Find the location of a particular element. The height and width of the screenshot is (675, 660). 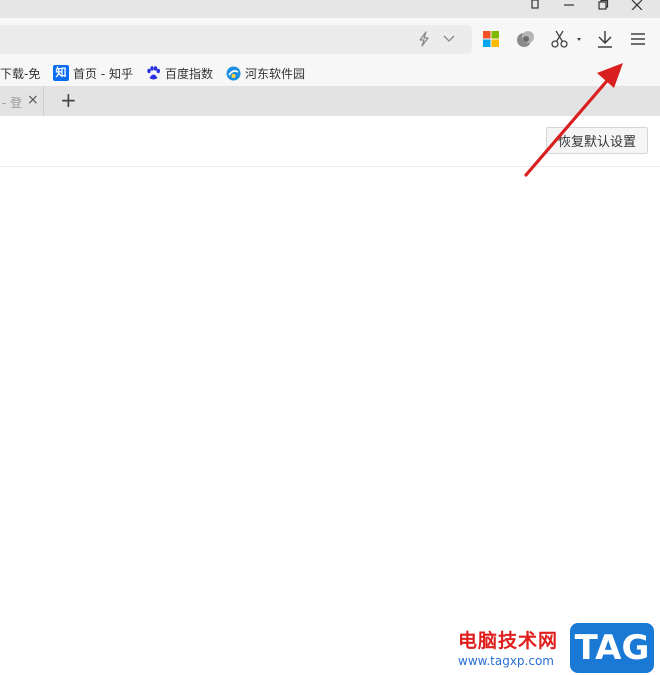

scissors-icon is located at coordinates (566, 39).